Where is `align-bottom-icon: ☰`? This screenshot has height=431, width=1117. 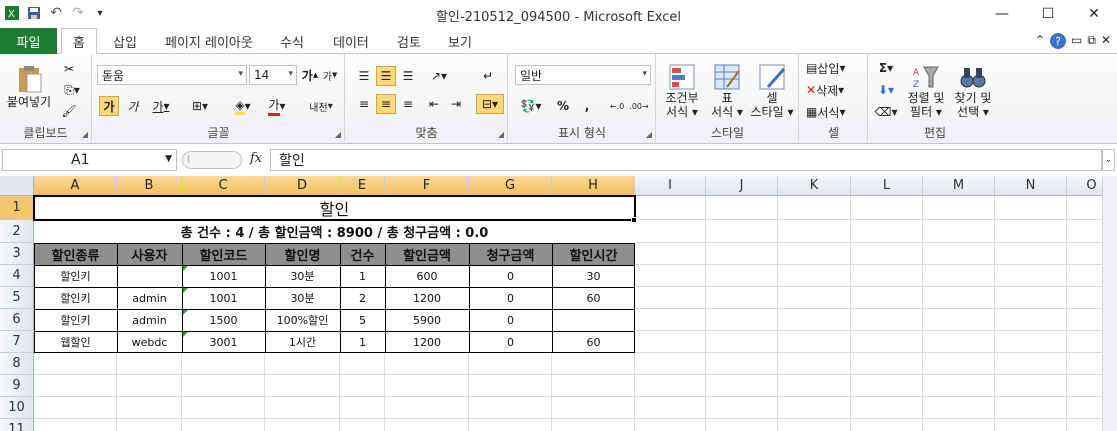
align-bottom-icon: ☰ is located at coordinates (408, 76).